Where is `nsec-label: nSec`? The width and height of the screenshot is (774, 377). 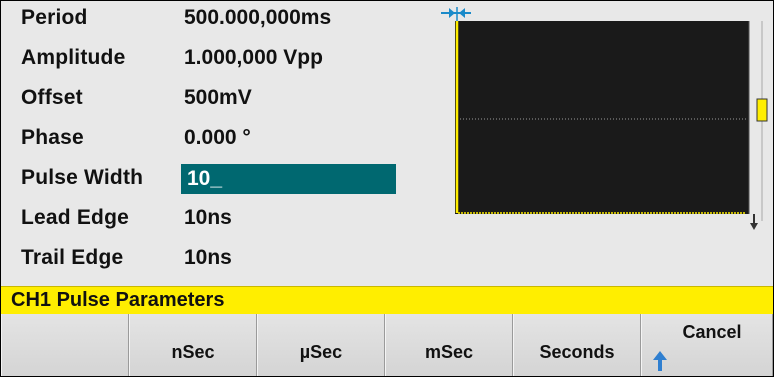 nsec-label: nSec is located at coordinates (193, 352).